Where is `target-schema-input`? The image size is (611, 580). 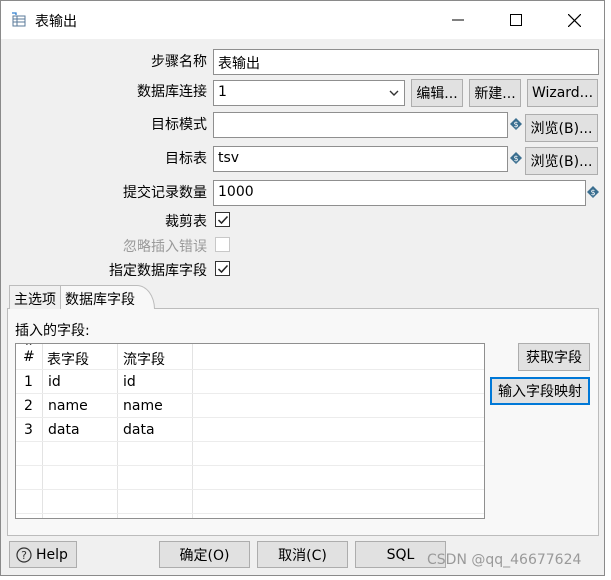 target-schema-input is located at coordinates (360, 125).